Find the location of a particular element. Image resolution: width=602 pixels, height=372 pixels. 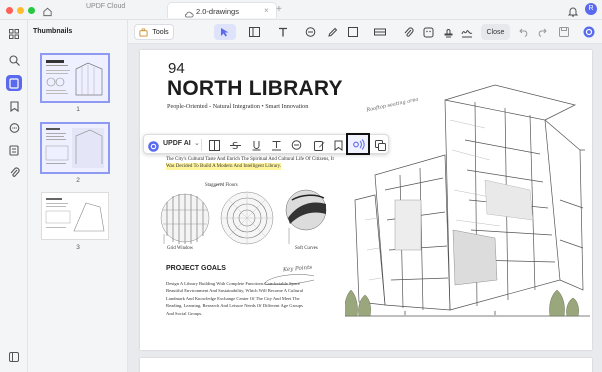

thumbnails-icon is located at coordinates (14, 83).